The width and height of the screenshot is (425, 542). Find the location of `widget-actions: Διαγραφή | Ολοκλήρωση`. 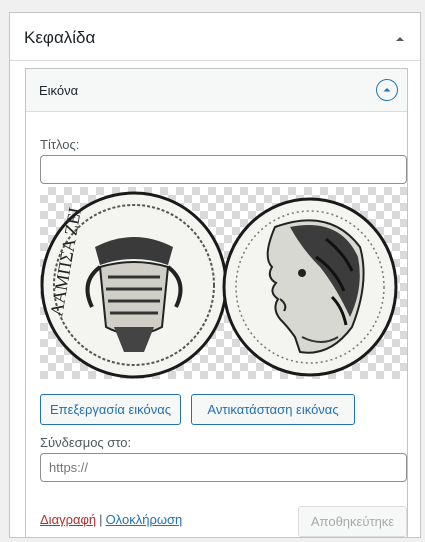

widget-actions: Διαγραφή | Ολοκλήρωση is located at coordinates (111, 520).